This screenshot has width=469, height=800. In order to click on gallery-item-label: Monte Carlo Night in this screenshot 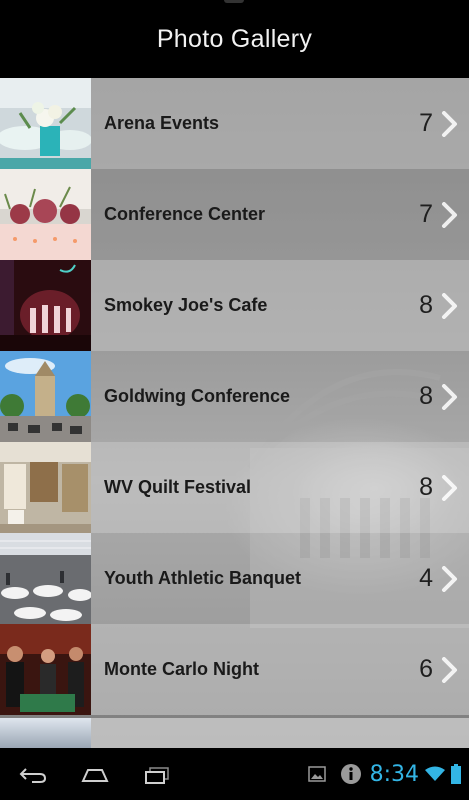, I will do `click(181, 669)`.